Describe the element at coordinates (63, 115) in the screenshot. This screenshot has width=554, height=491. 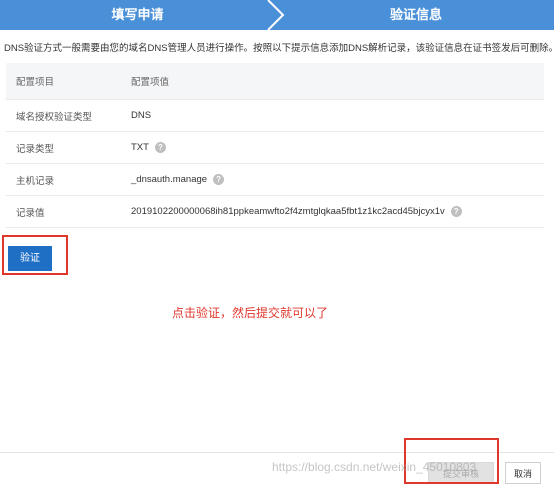
I see `row-label-auth-type: 域名授权验证类型` at that location.